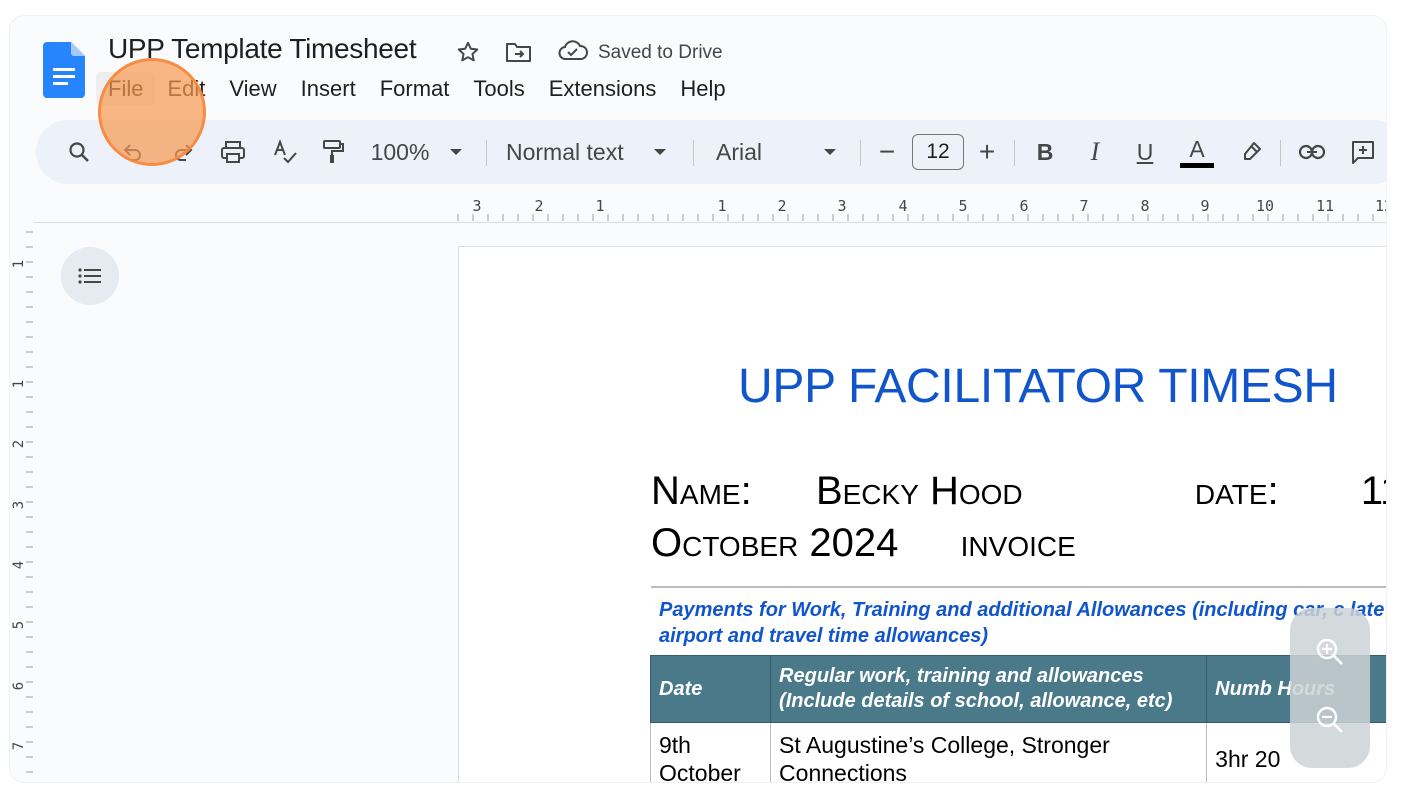 The height and width of the screenshot is (798, 1406). I want to click on ruler-label: 9, so click(1204, 206).